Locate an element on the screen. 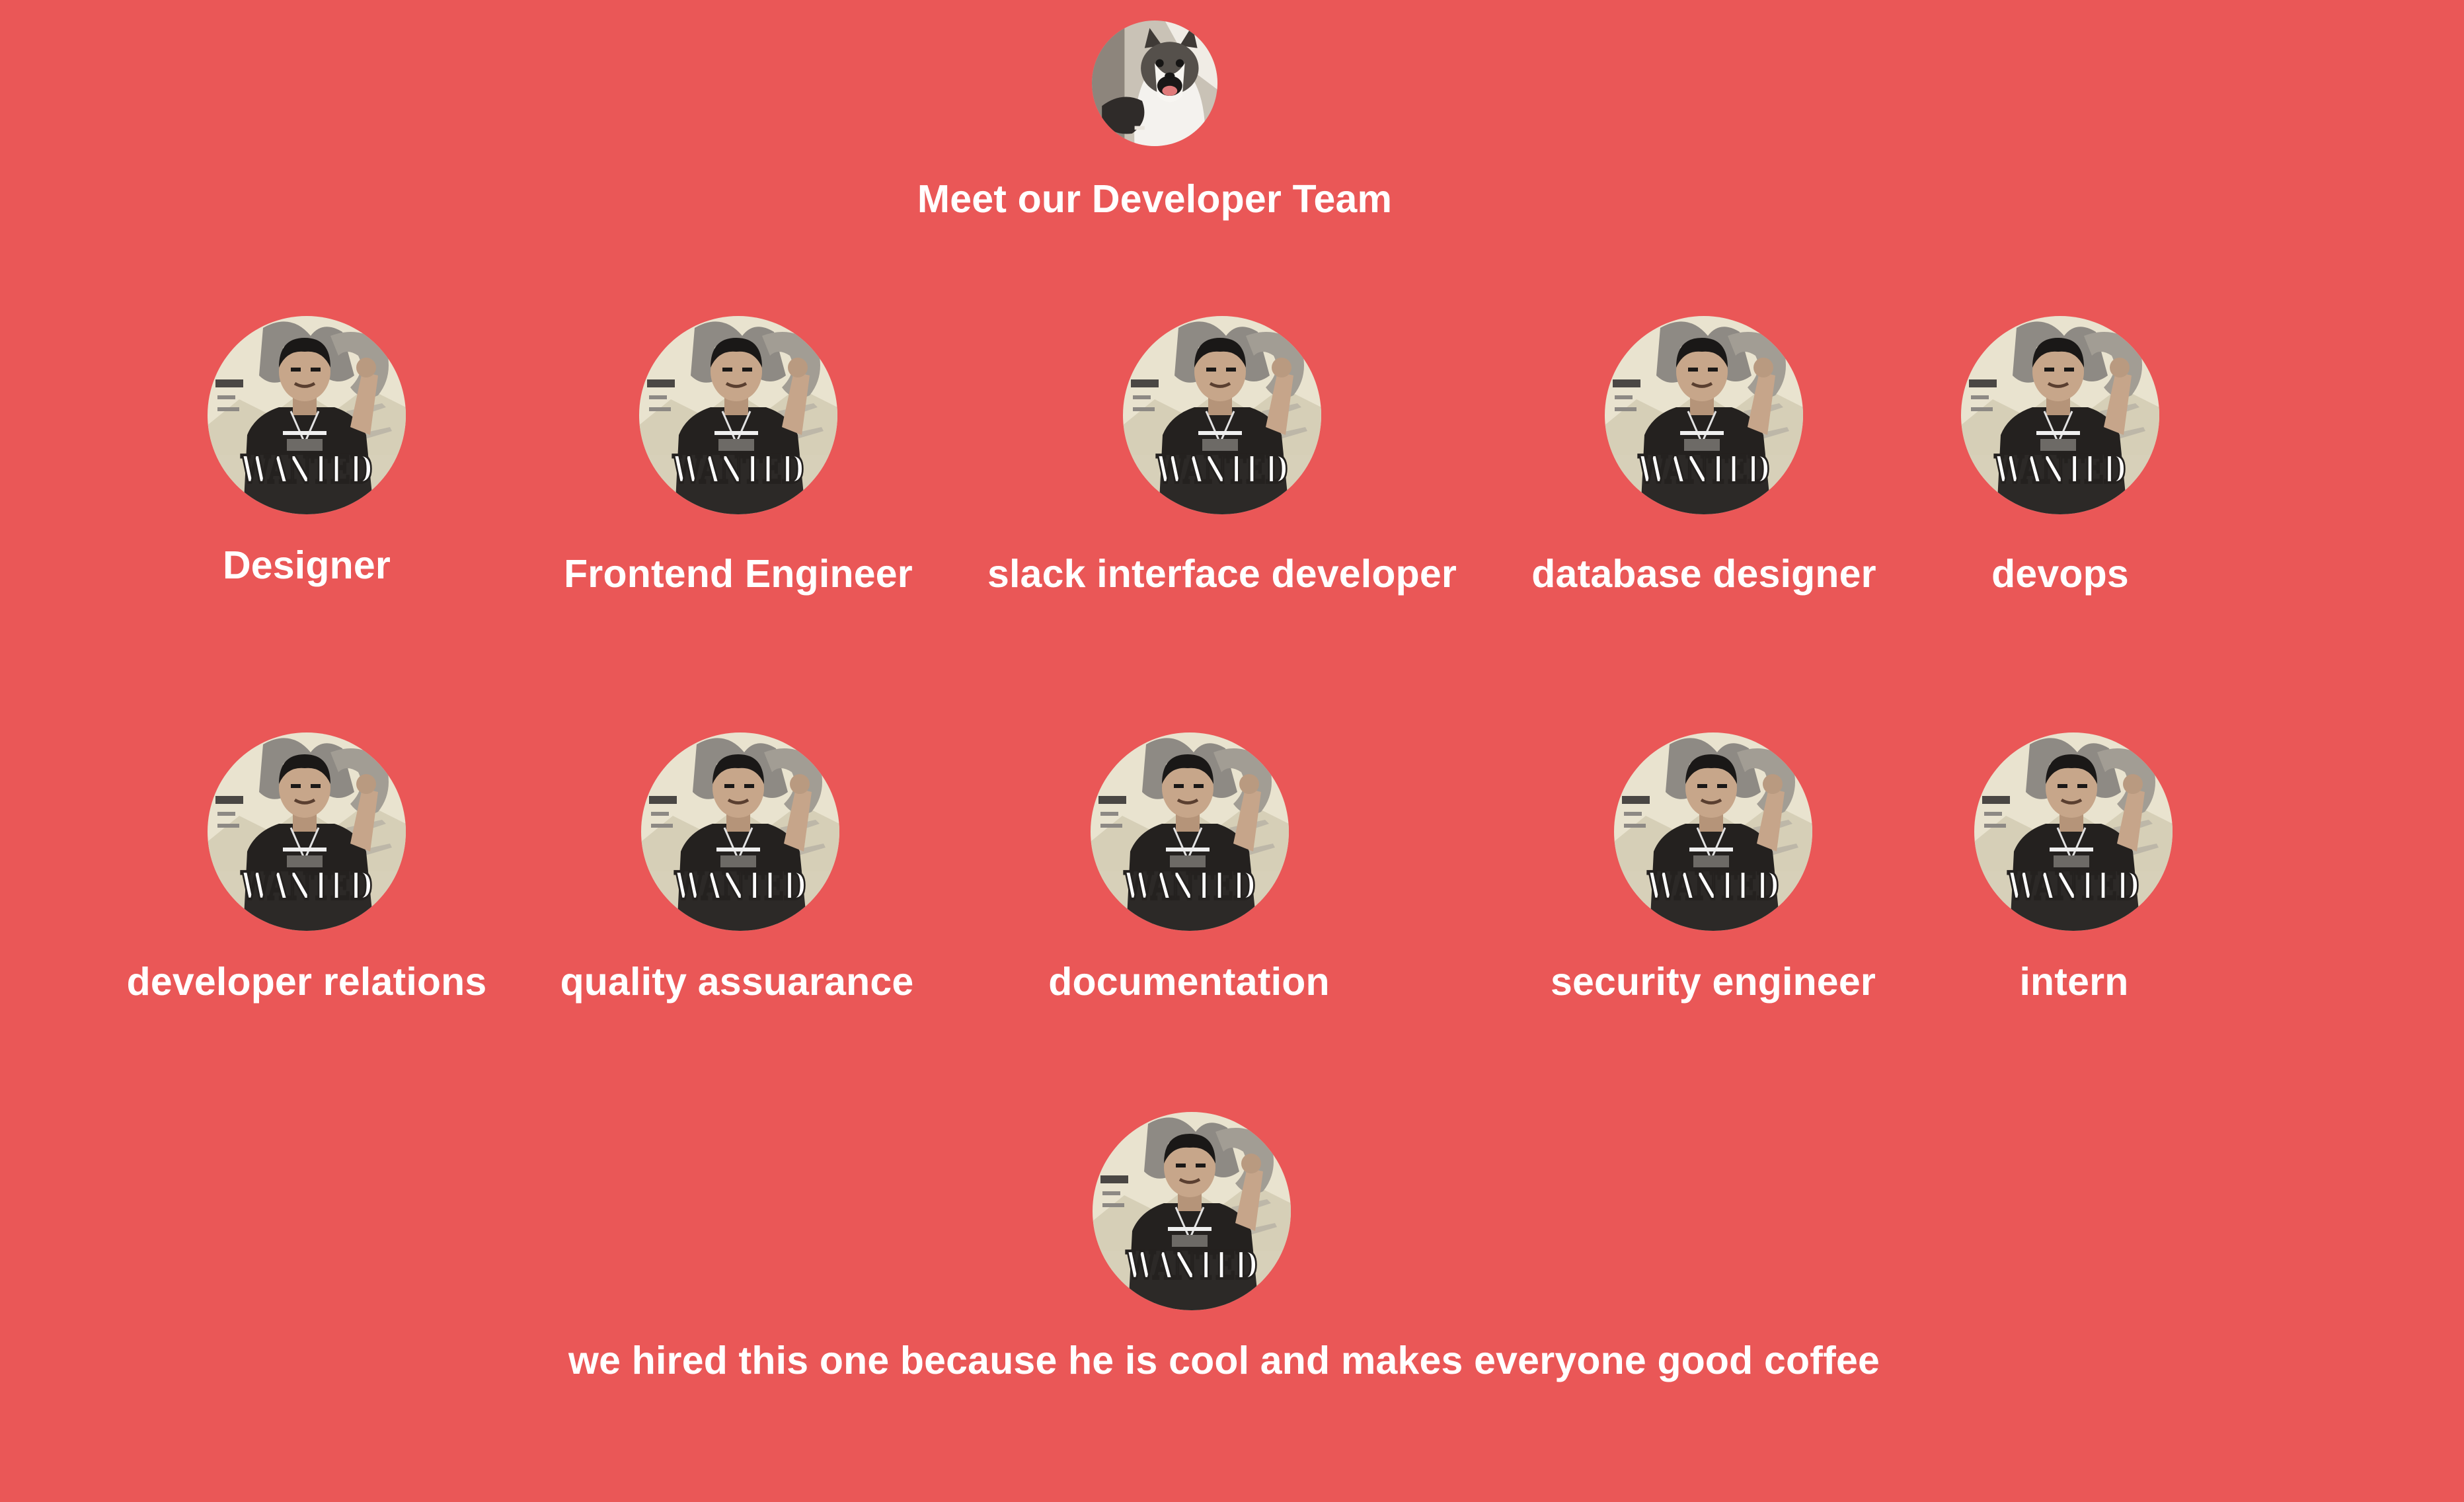 The width and height of the screenshot is (2464, 1502). member-avatar-database-designer is located at coordinates (1704, 415).